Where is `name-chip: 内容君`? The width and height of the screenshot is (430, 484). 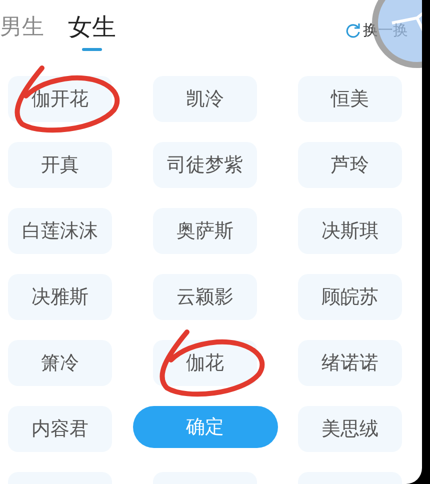
name-chip: 内容君 is located at coordinates (60, 429).